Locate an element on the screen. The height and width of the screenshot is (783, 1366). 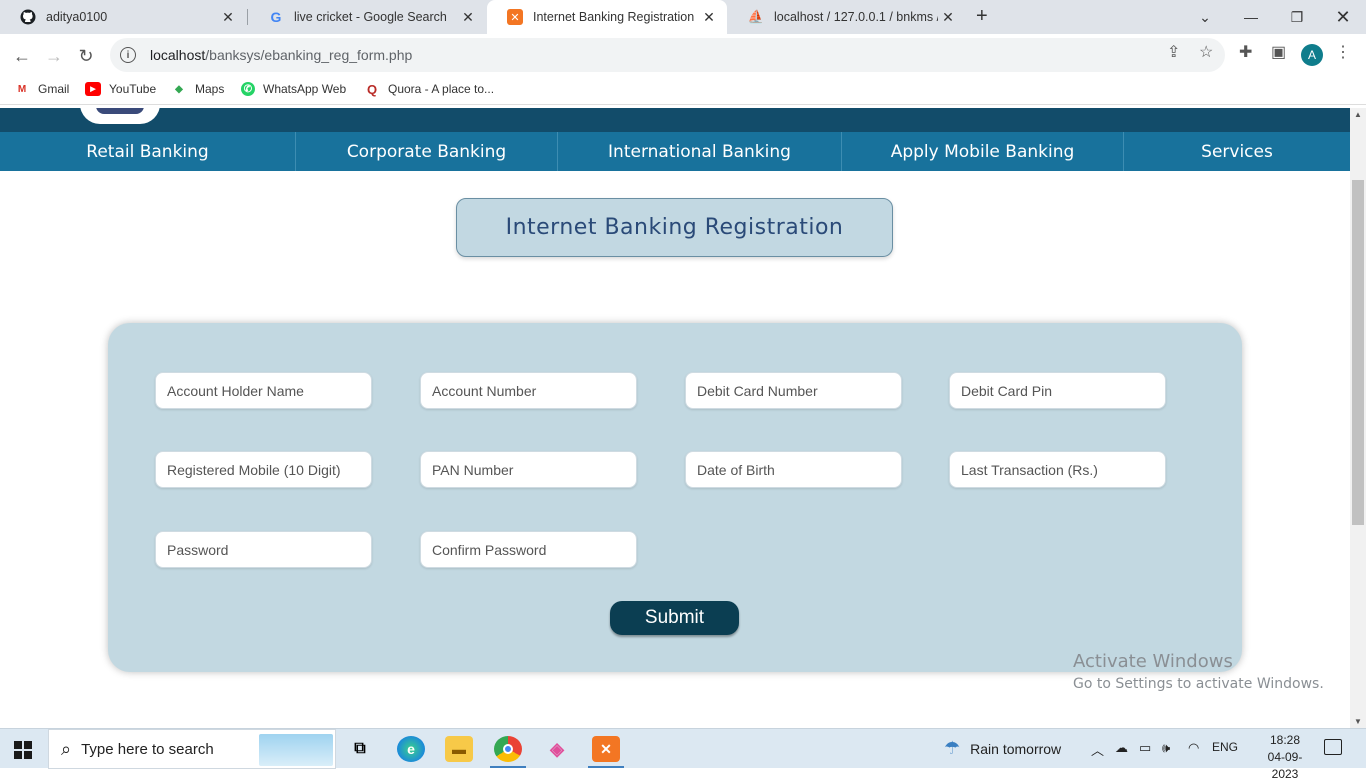
google-icon: G is located at coordinates (276, 17).